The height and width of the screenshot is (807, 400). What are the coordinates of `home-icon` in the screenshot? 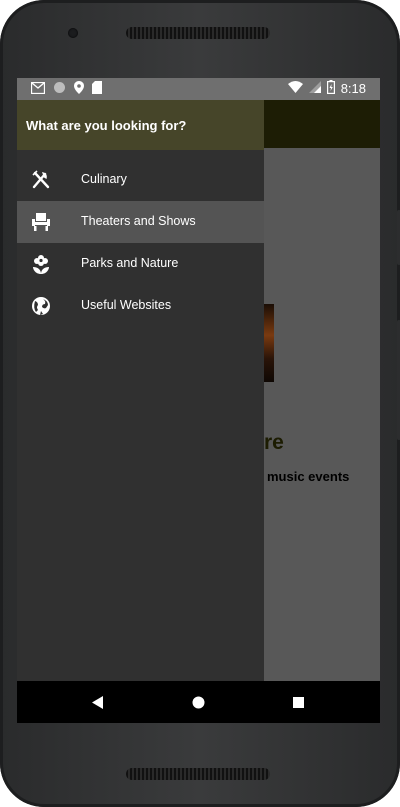 It's located at (198, 702).